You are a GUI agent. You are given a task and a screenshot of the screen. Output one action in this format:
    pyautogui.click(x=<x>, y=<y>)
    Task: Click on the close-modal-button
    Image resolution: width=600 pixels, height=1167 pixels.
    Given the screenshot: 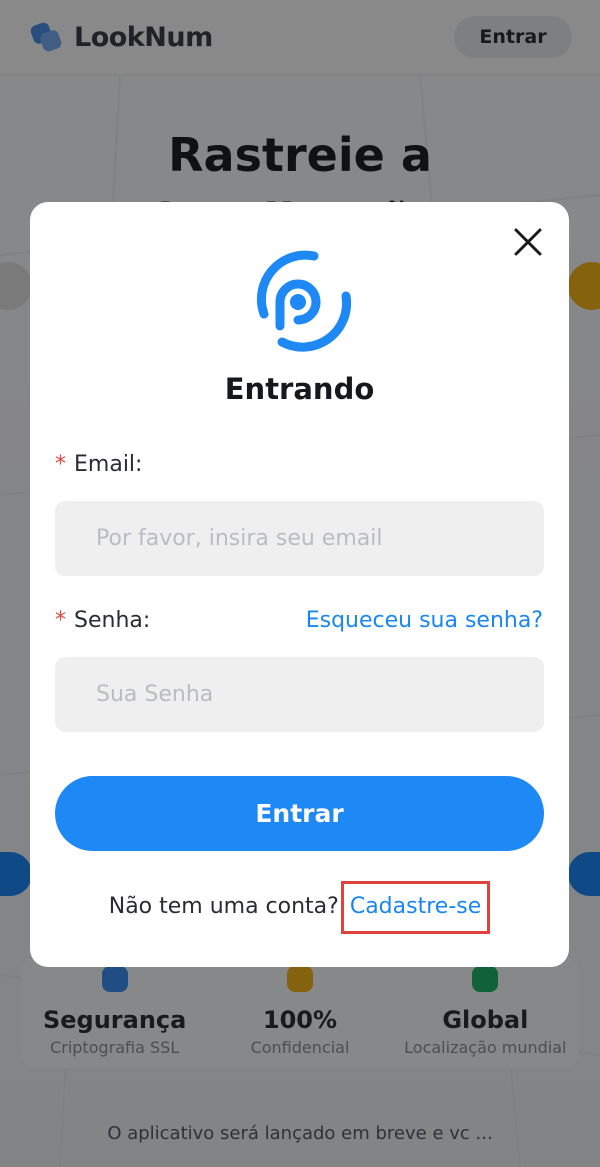 What is the action you would take?
    pyautogui.click(x=528, y=242)
    